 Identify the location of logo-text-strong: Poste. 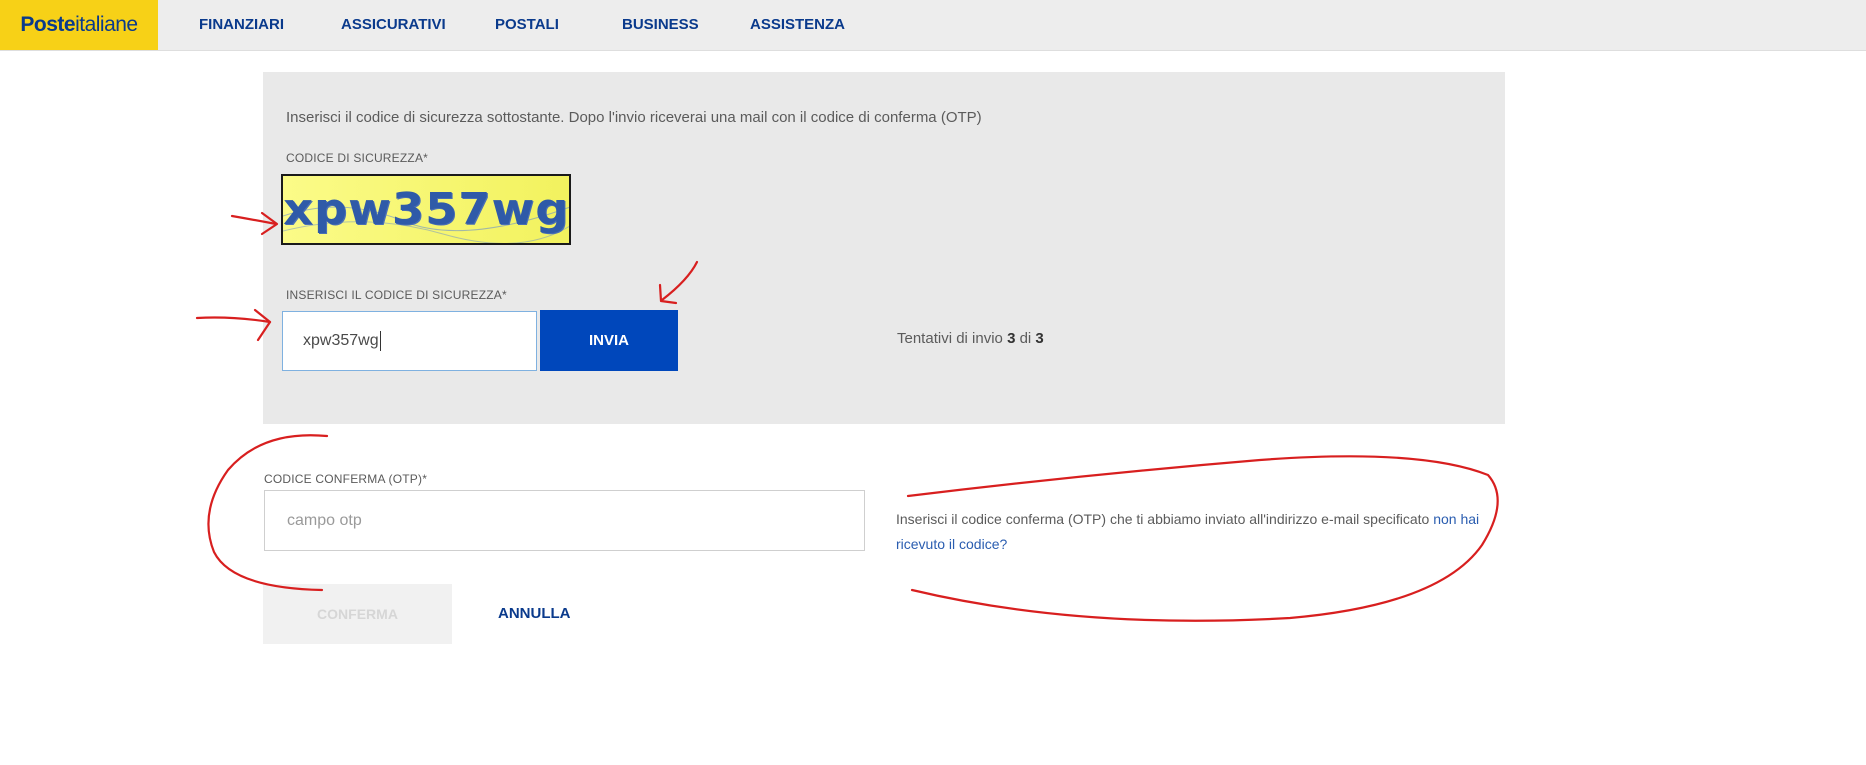
(48, 24).